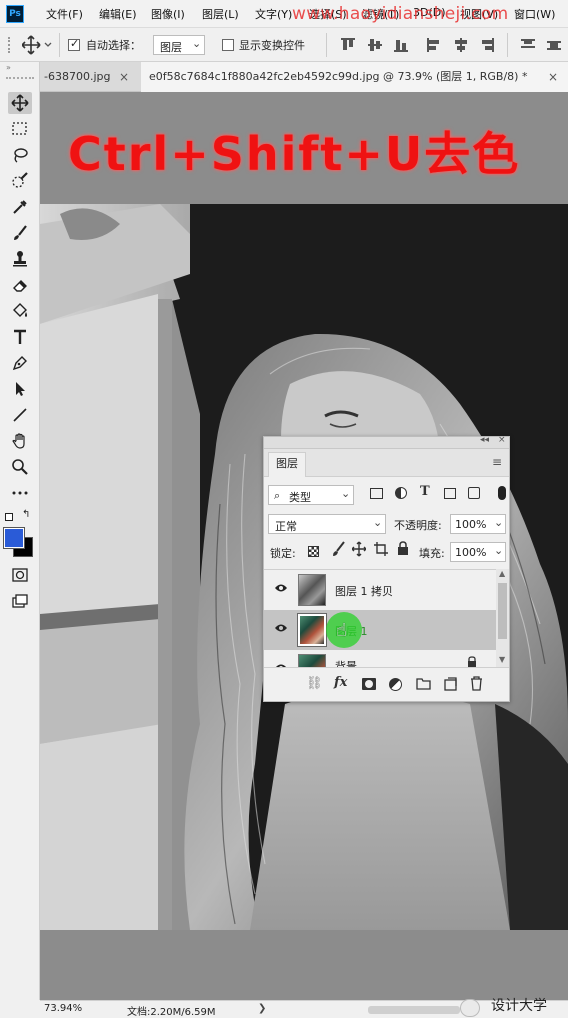 Image resolution: width=568 pixels, height=1018 pixels. What do you see at coordinates (20, 129) in the screenshot?
I see `marquee-tool-icon` at bounding box center [20, 129].